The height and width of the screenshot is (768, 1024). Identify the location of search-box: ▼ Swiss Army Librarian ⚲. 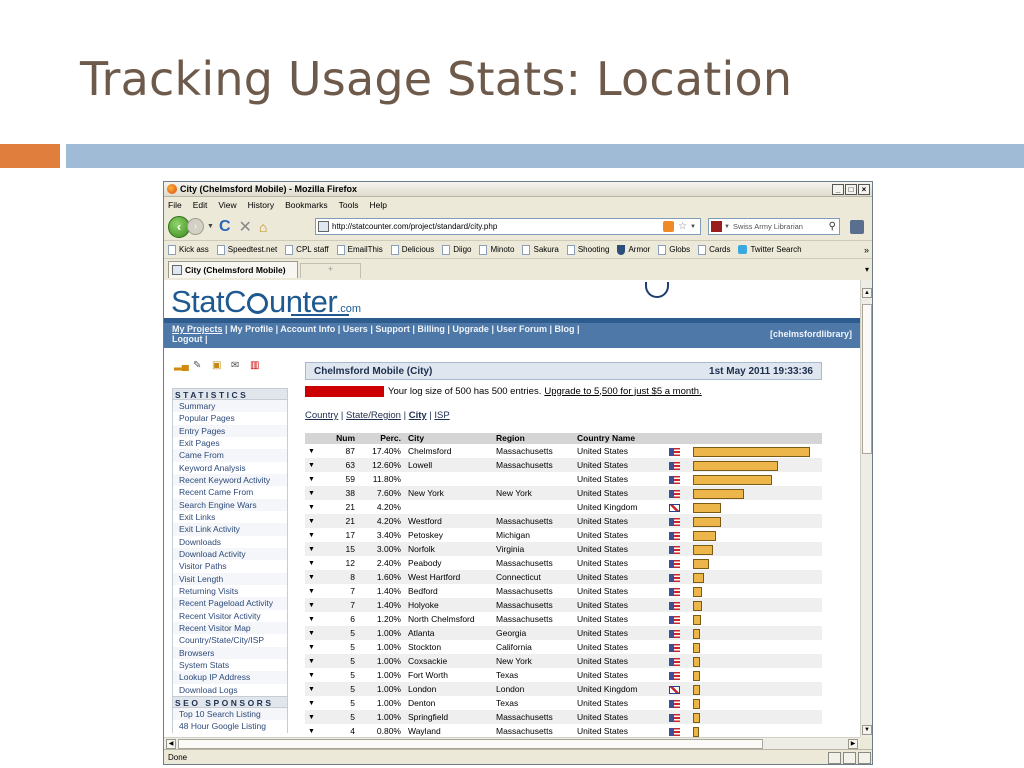
(774, 226).